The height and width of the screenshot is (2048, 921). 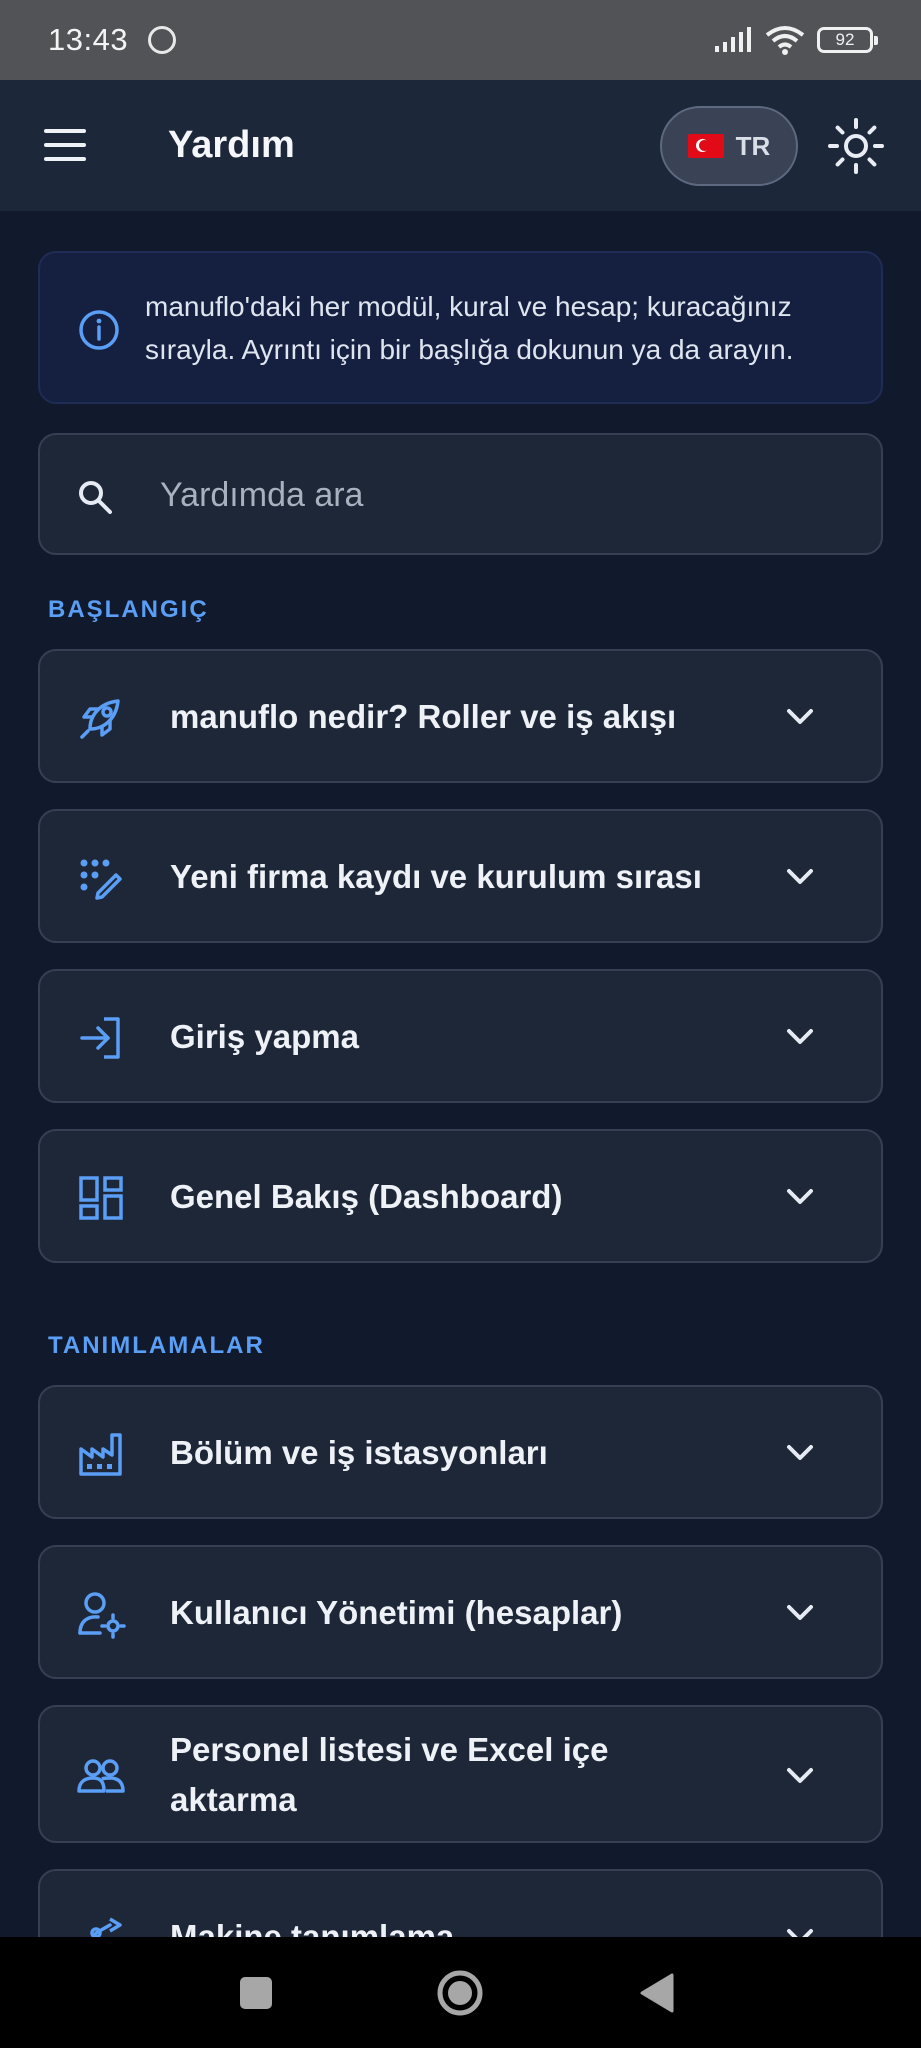 I want to click on menu-button, so click(x=65, y=145).